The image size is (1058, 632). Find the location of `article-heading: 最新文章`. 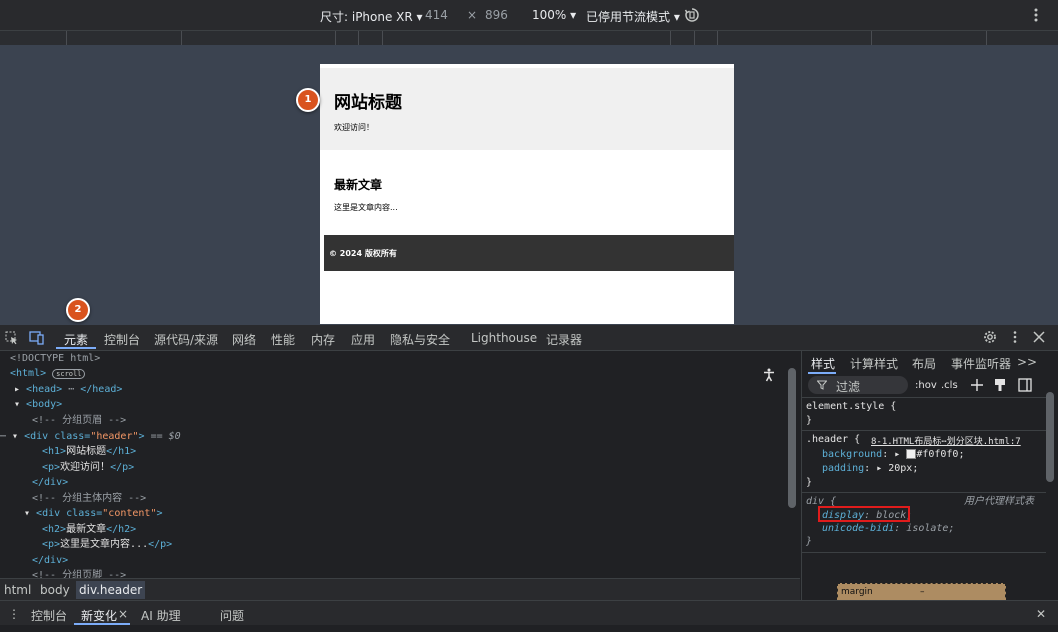

article-heading: 最新文章 is located at coordinates (358, 185).